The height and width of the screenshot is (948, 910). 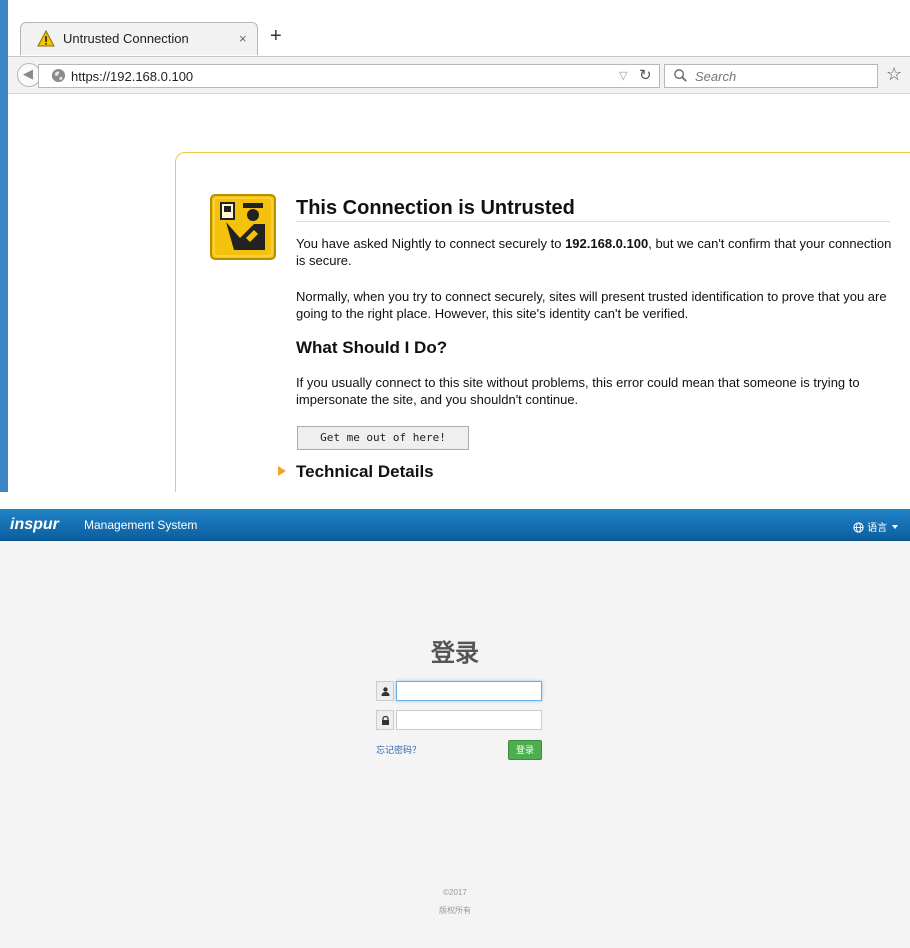 I want to click on p1-host: 192.168.0.100, so click(x=607, y=243).